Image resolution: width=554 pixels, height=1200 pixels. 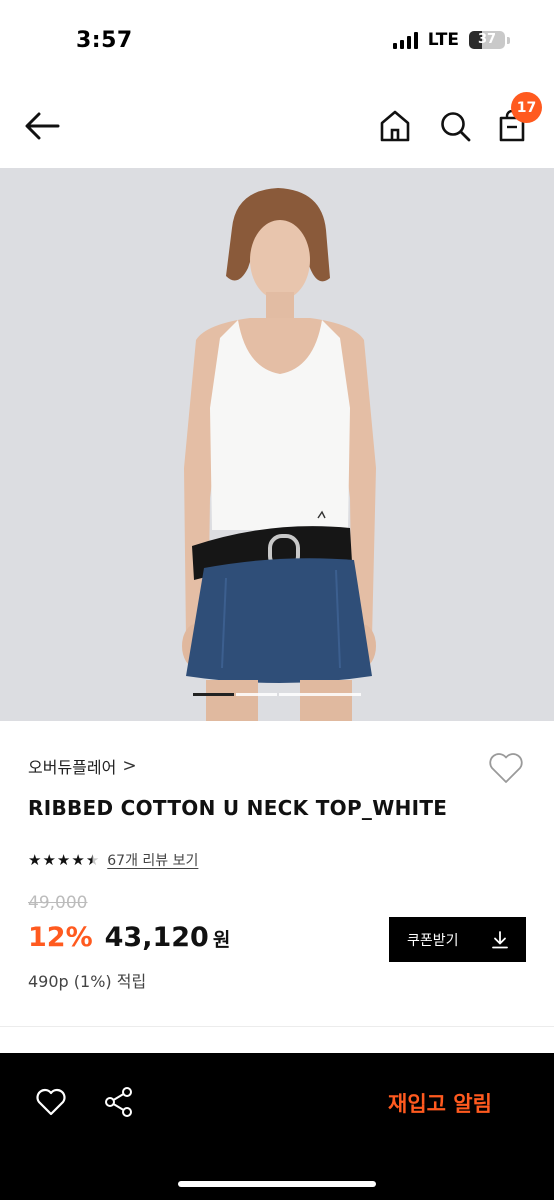 I want to click on cart-count-badge: 17, so click(x=526, y=107).